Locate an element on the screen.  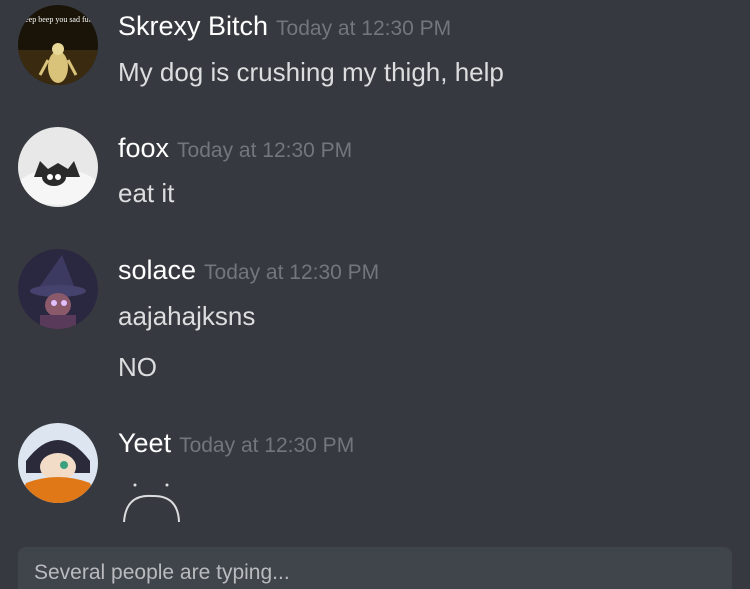
witch-avatar-icon is located at coordinates (58, 289).